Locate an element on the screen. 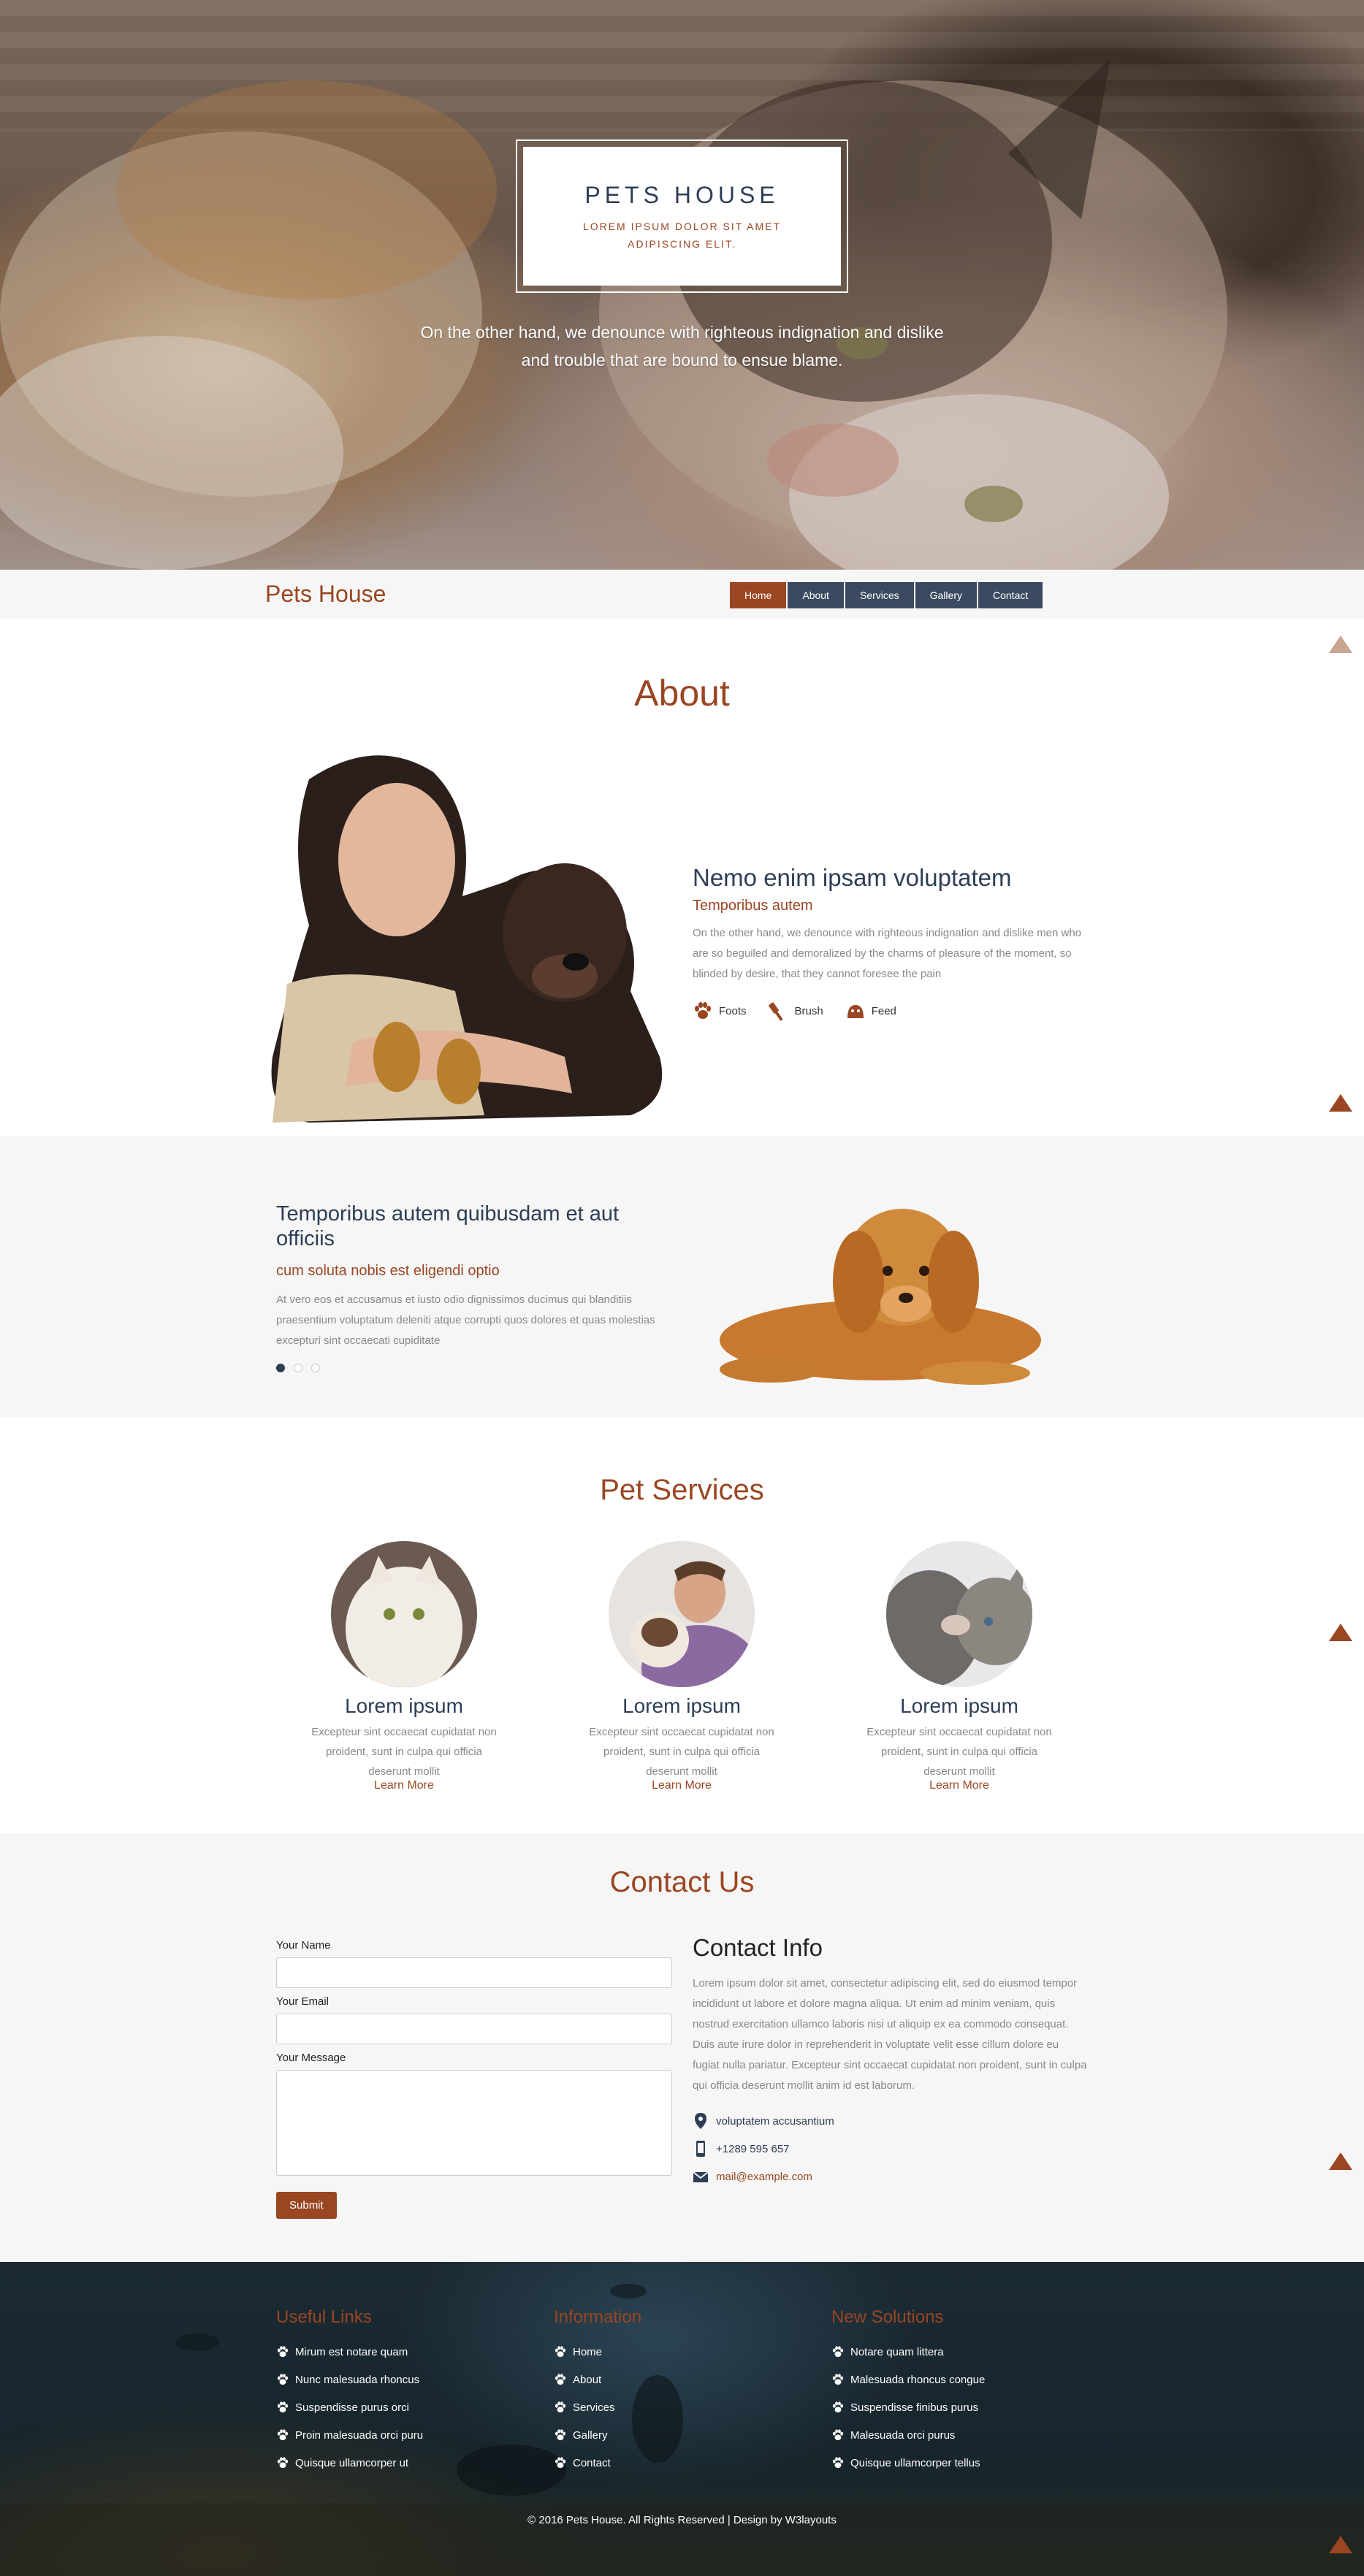  nav-item-home: Home is located at coordinates (758, 595).